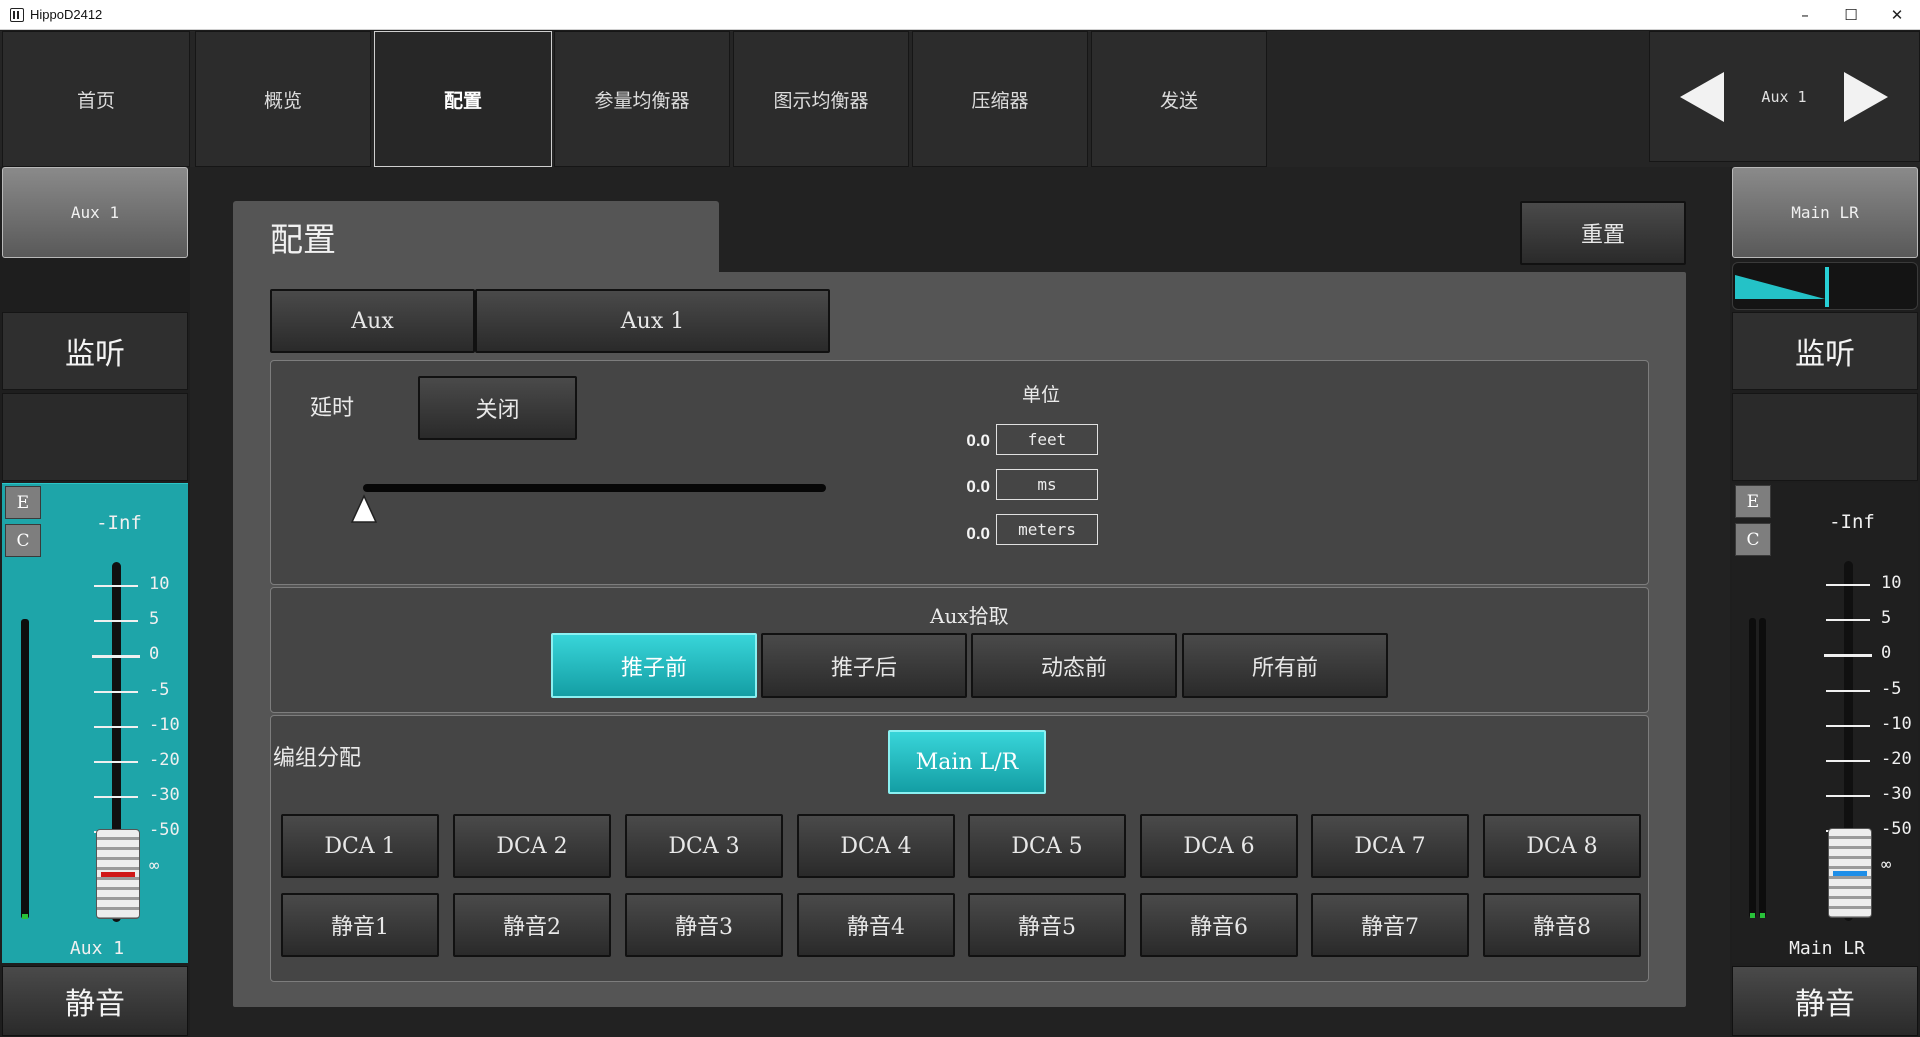  What do you see at coordinates (1852, 522) in the screenshot?
I see `right-level-readout: -Inf` at bounding box center [1852, 522].